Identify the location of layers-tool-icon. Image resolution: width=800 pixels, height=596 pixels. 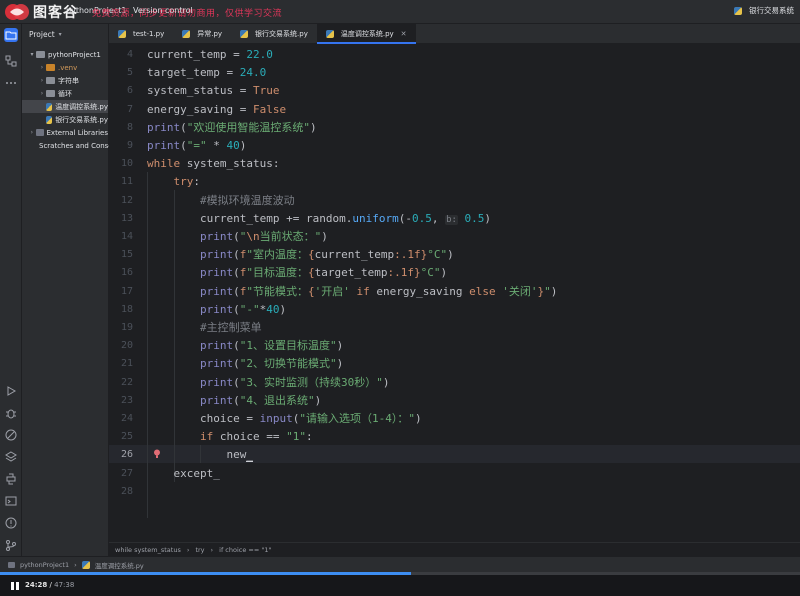
(11, 457).